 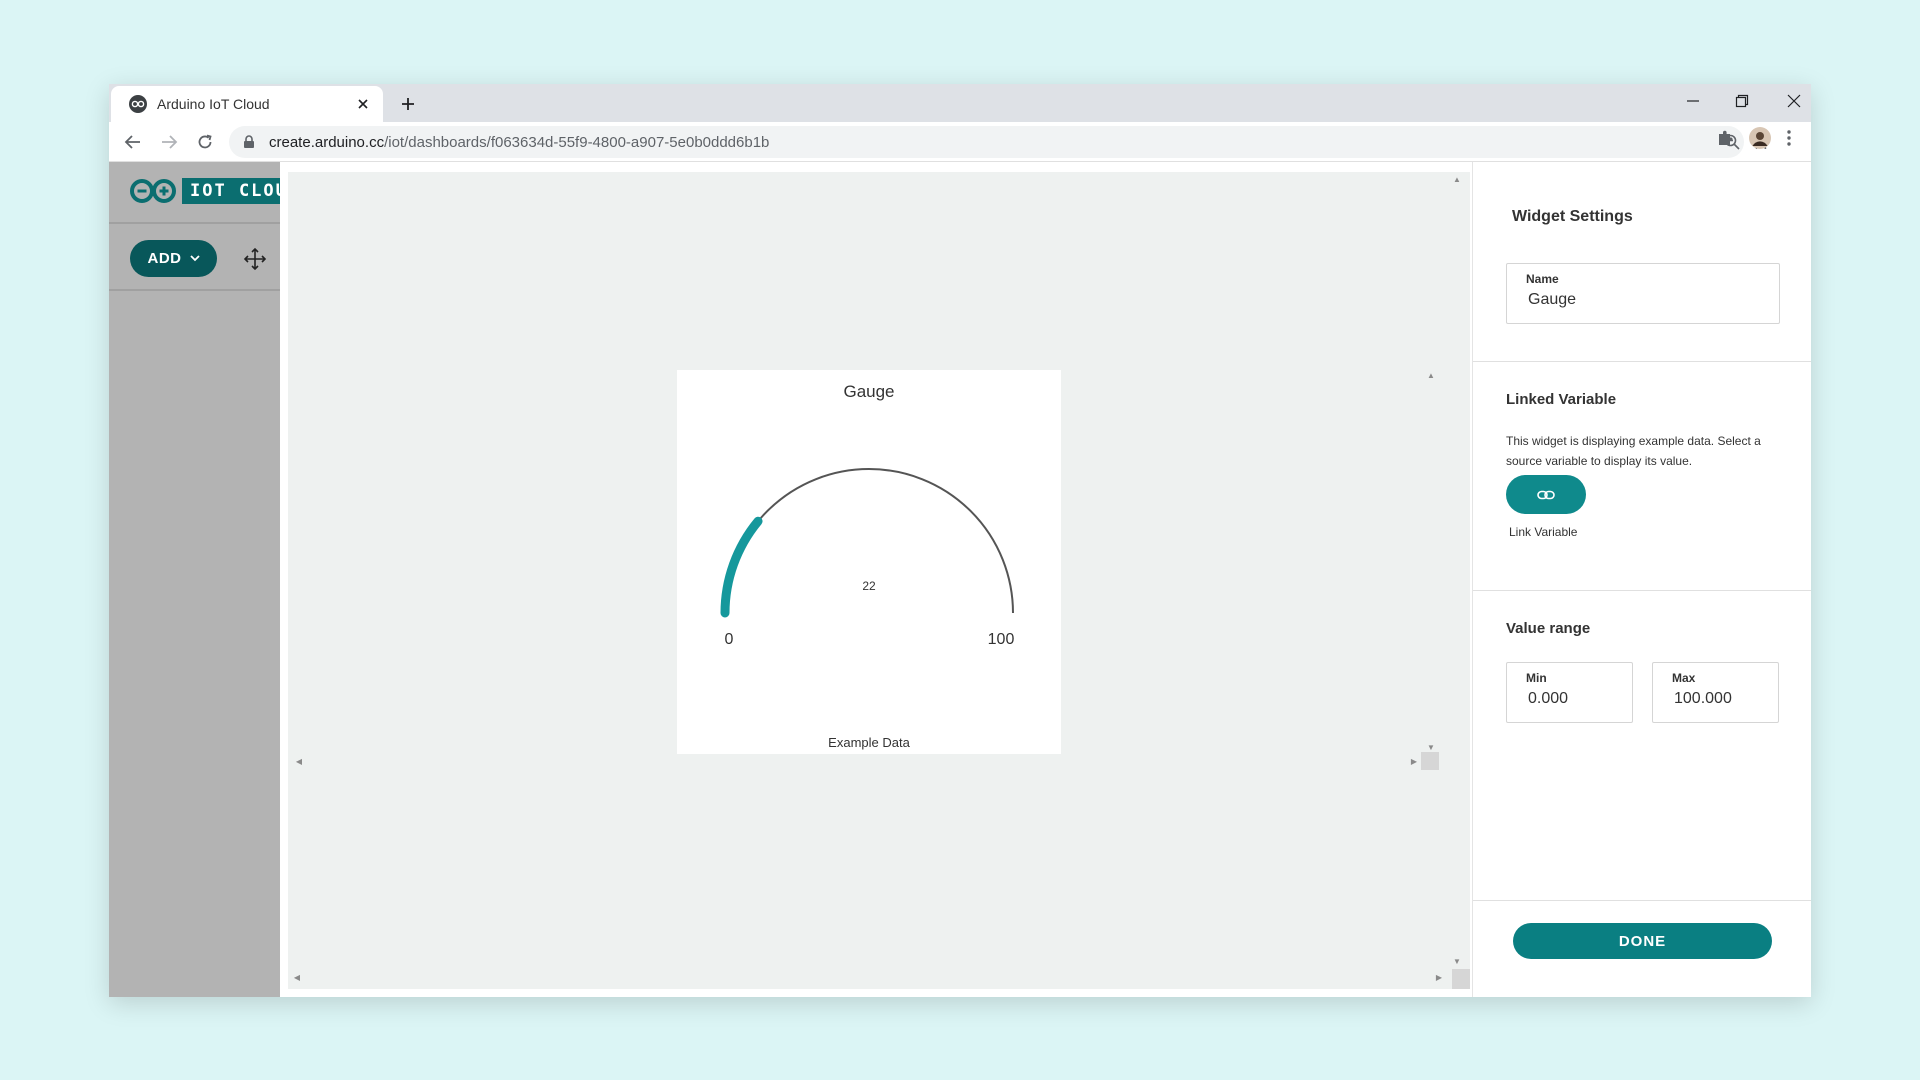 What do you see at coordinates (1431, 747) in the screenshot?
I see `scroll-down-arrow: ▼` at bounding box center [1431, 747].